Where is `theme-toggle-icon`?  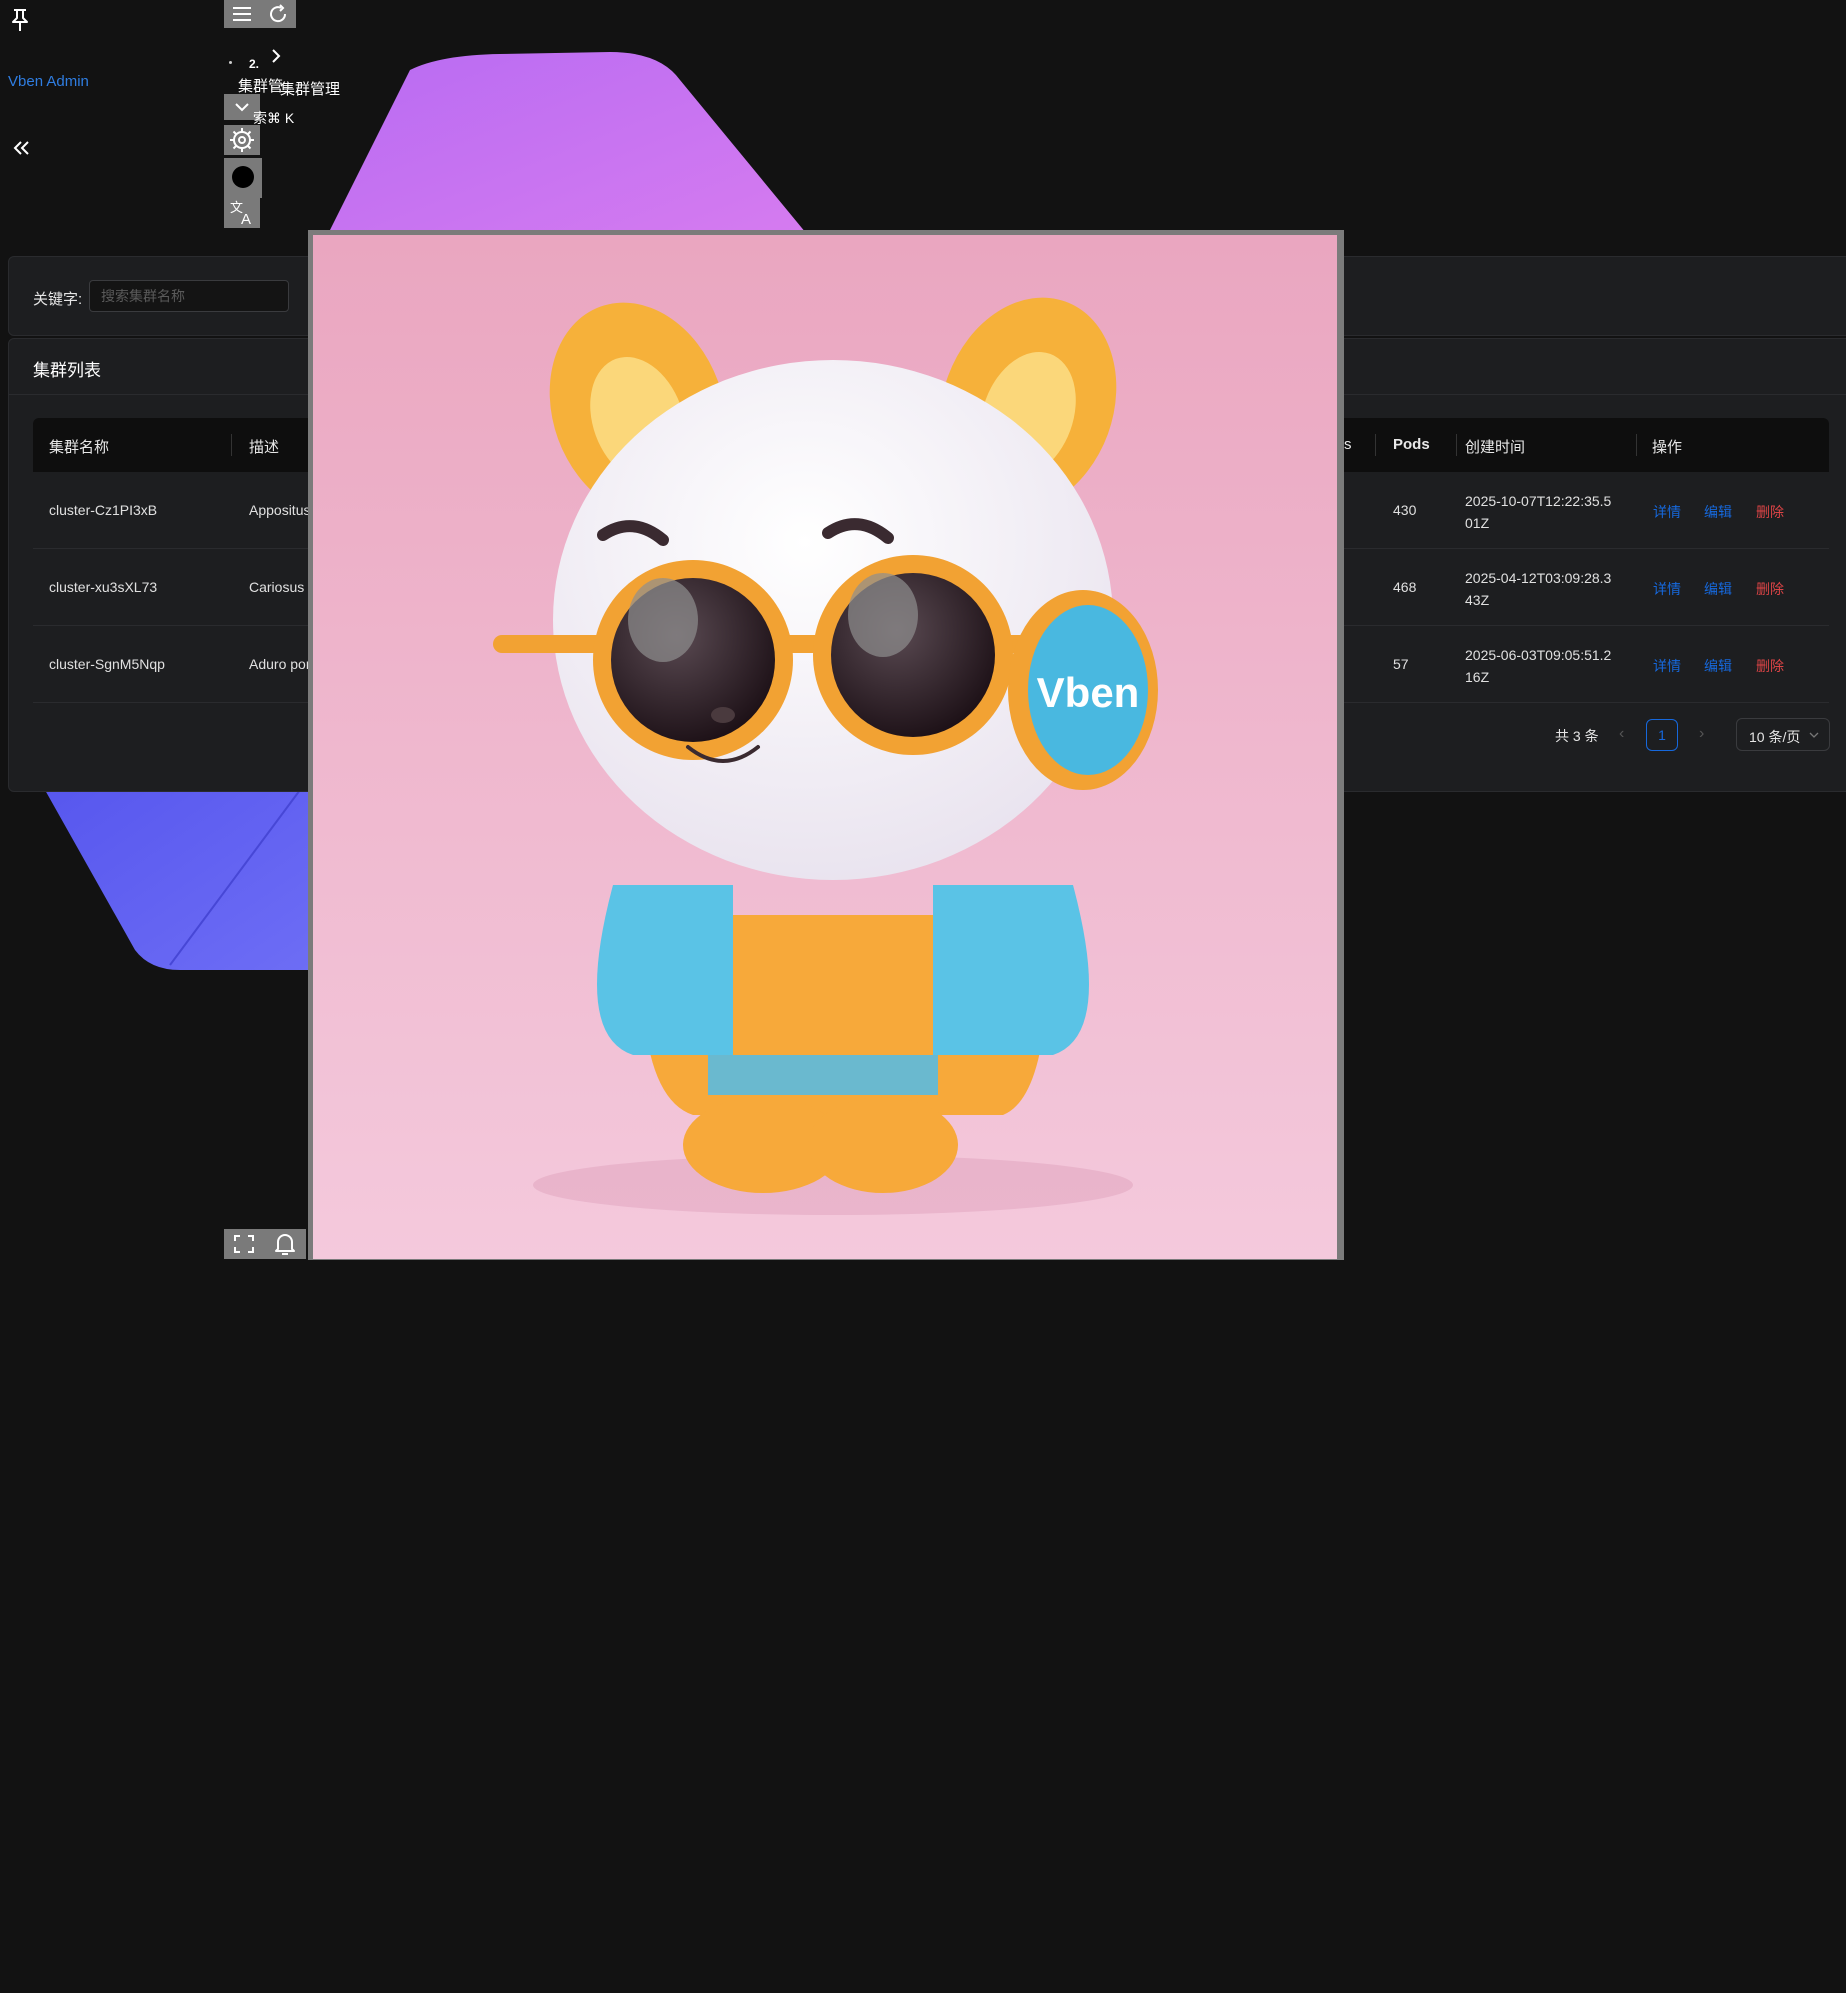 theme-toggle-icon is located at coordinates (243, 177).